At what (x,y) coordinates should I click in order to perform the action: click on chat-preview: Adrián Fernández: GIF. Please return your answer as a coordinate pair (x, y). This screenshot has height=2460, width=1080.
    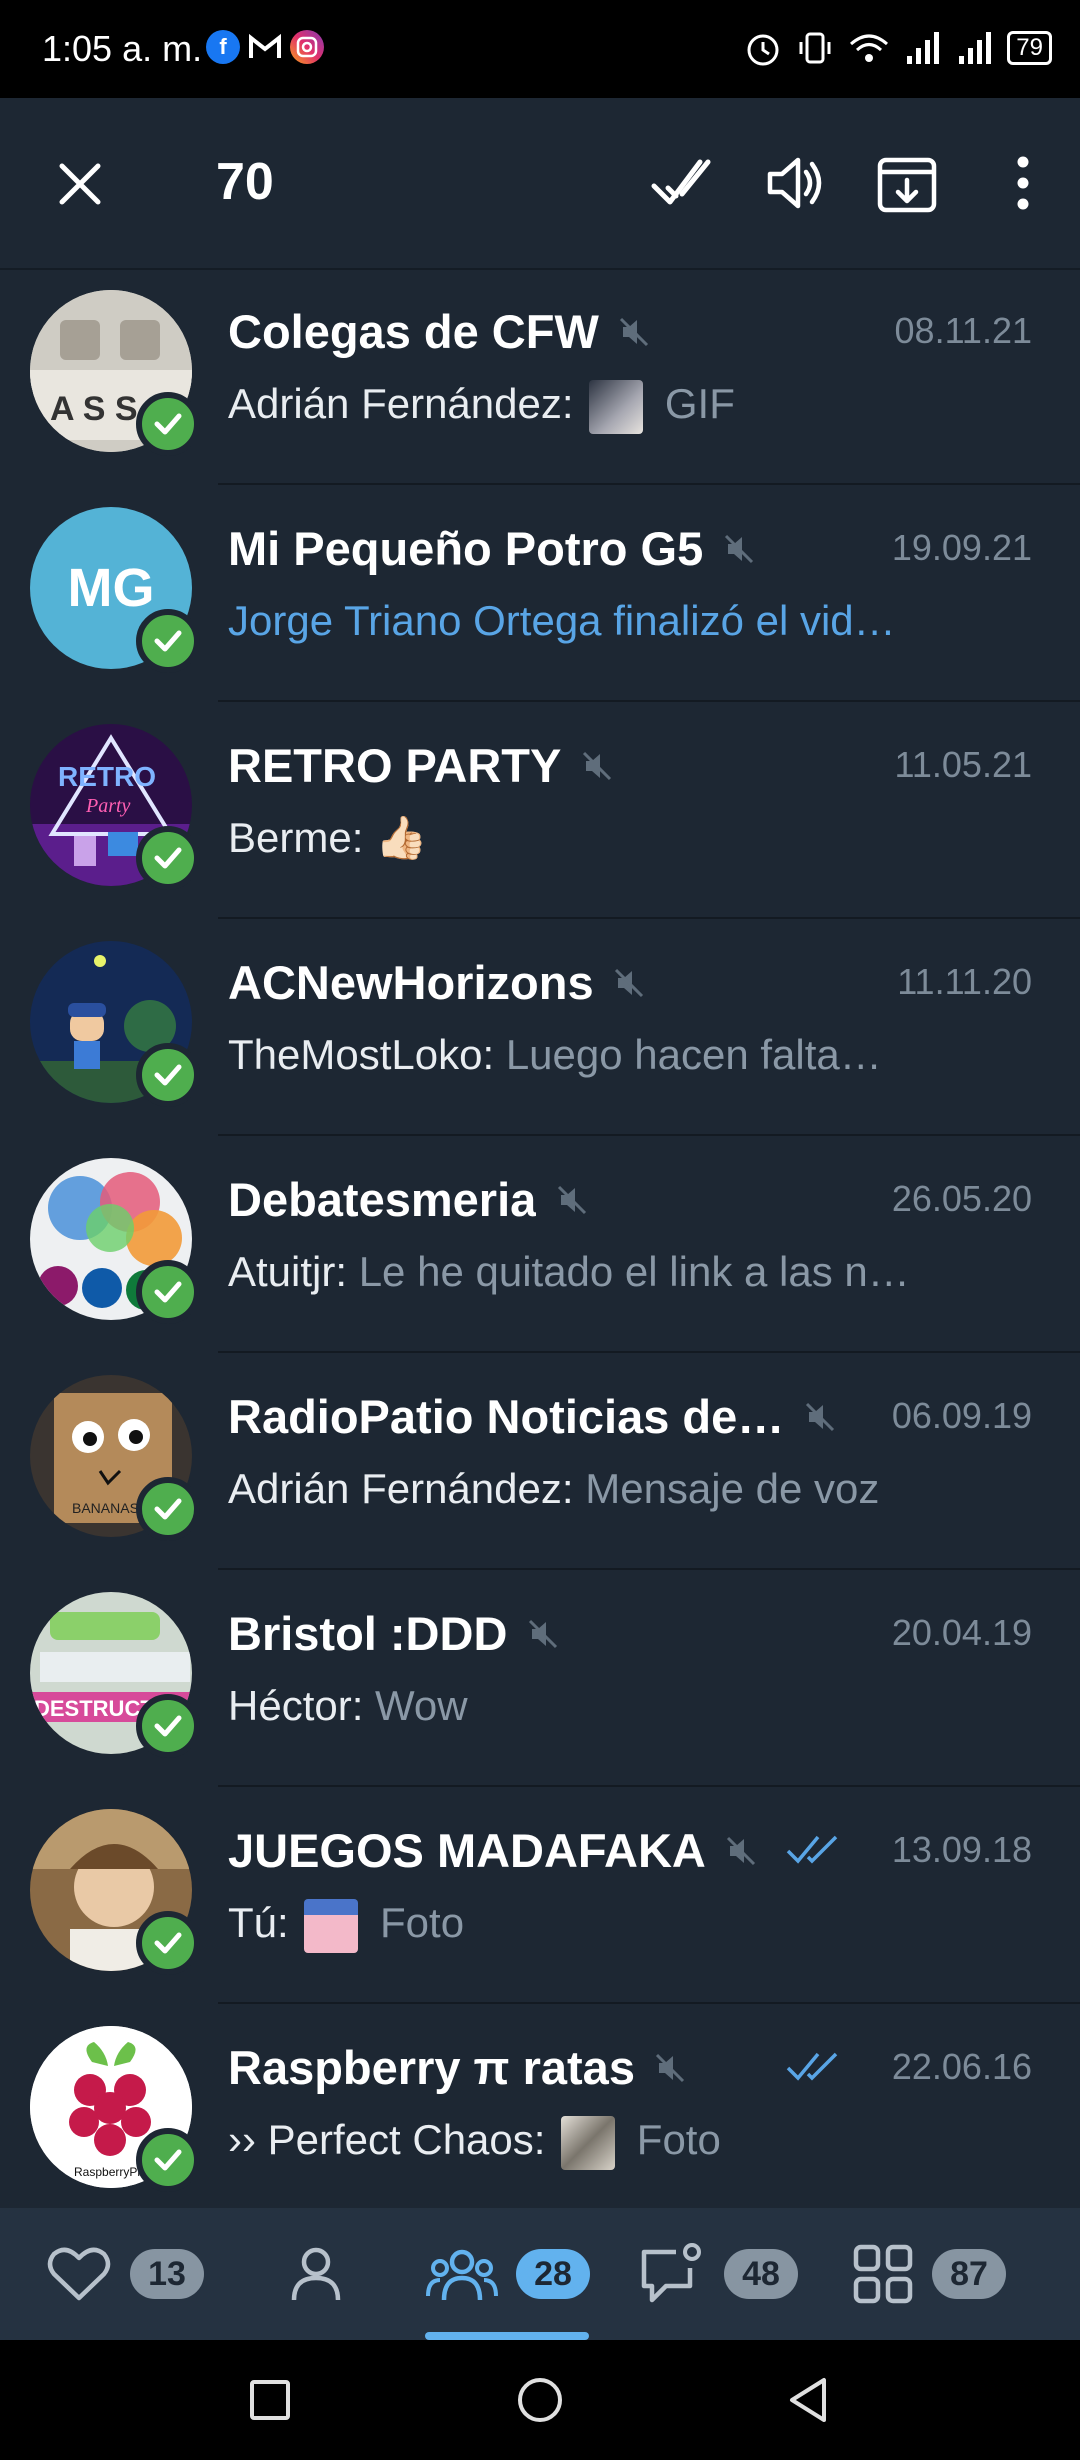
    Looking at the image, I should click on (630, 407).